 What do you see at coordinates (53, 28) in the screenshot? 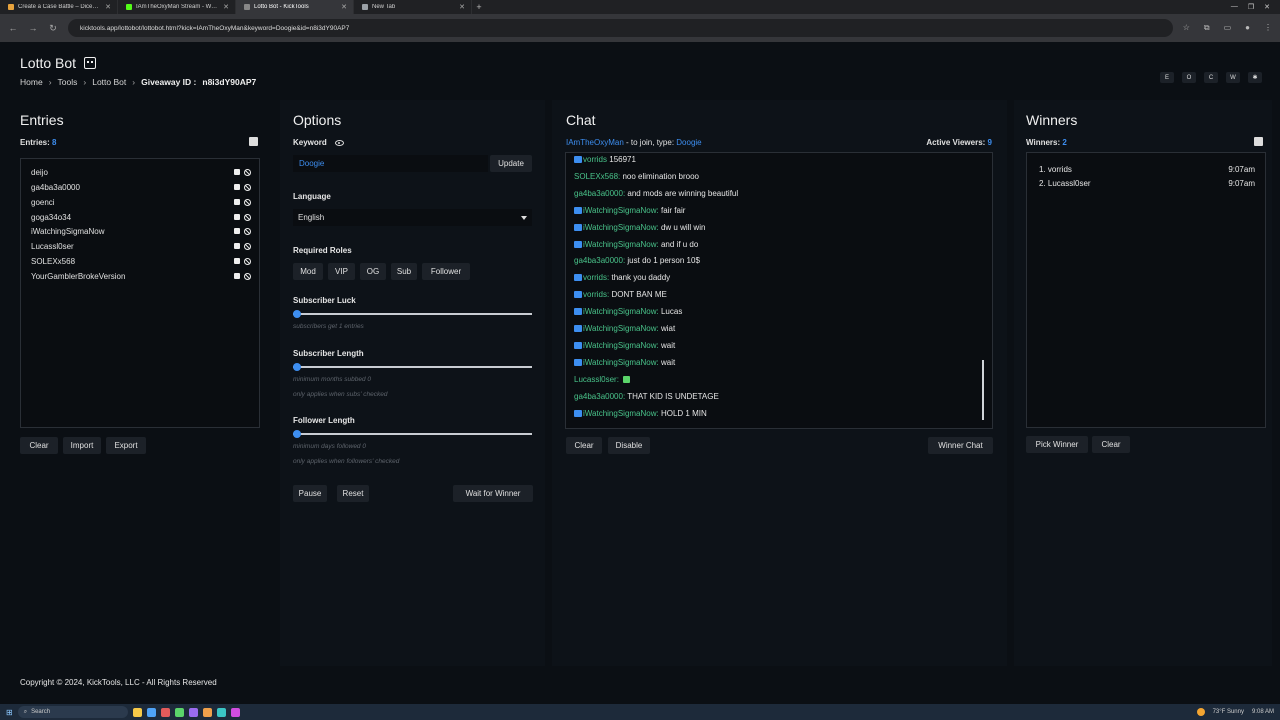
I see `reload-icon: ↻` at bounding box center [53, 28].